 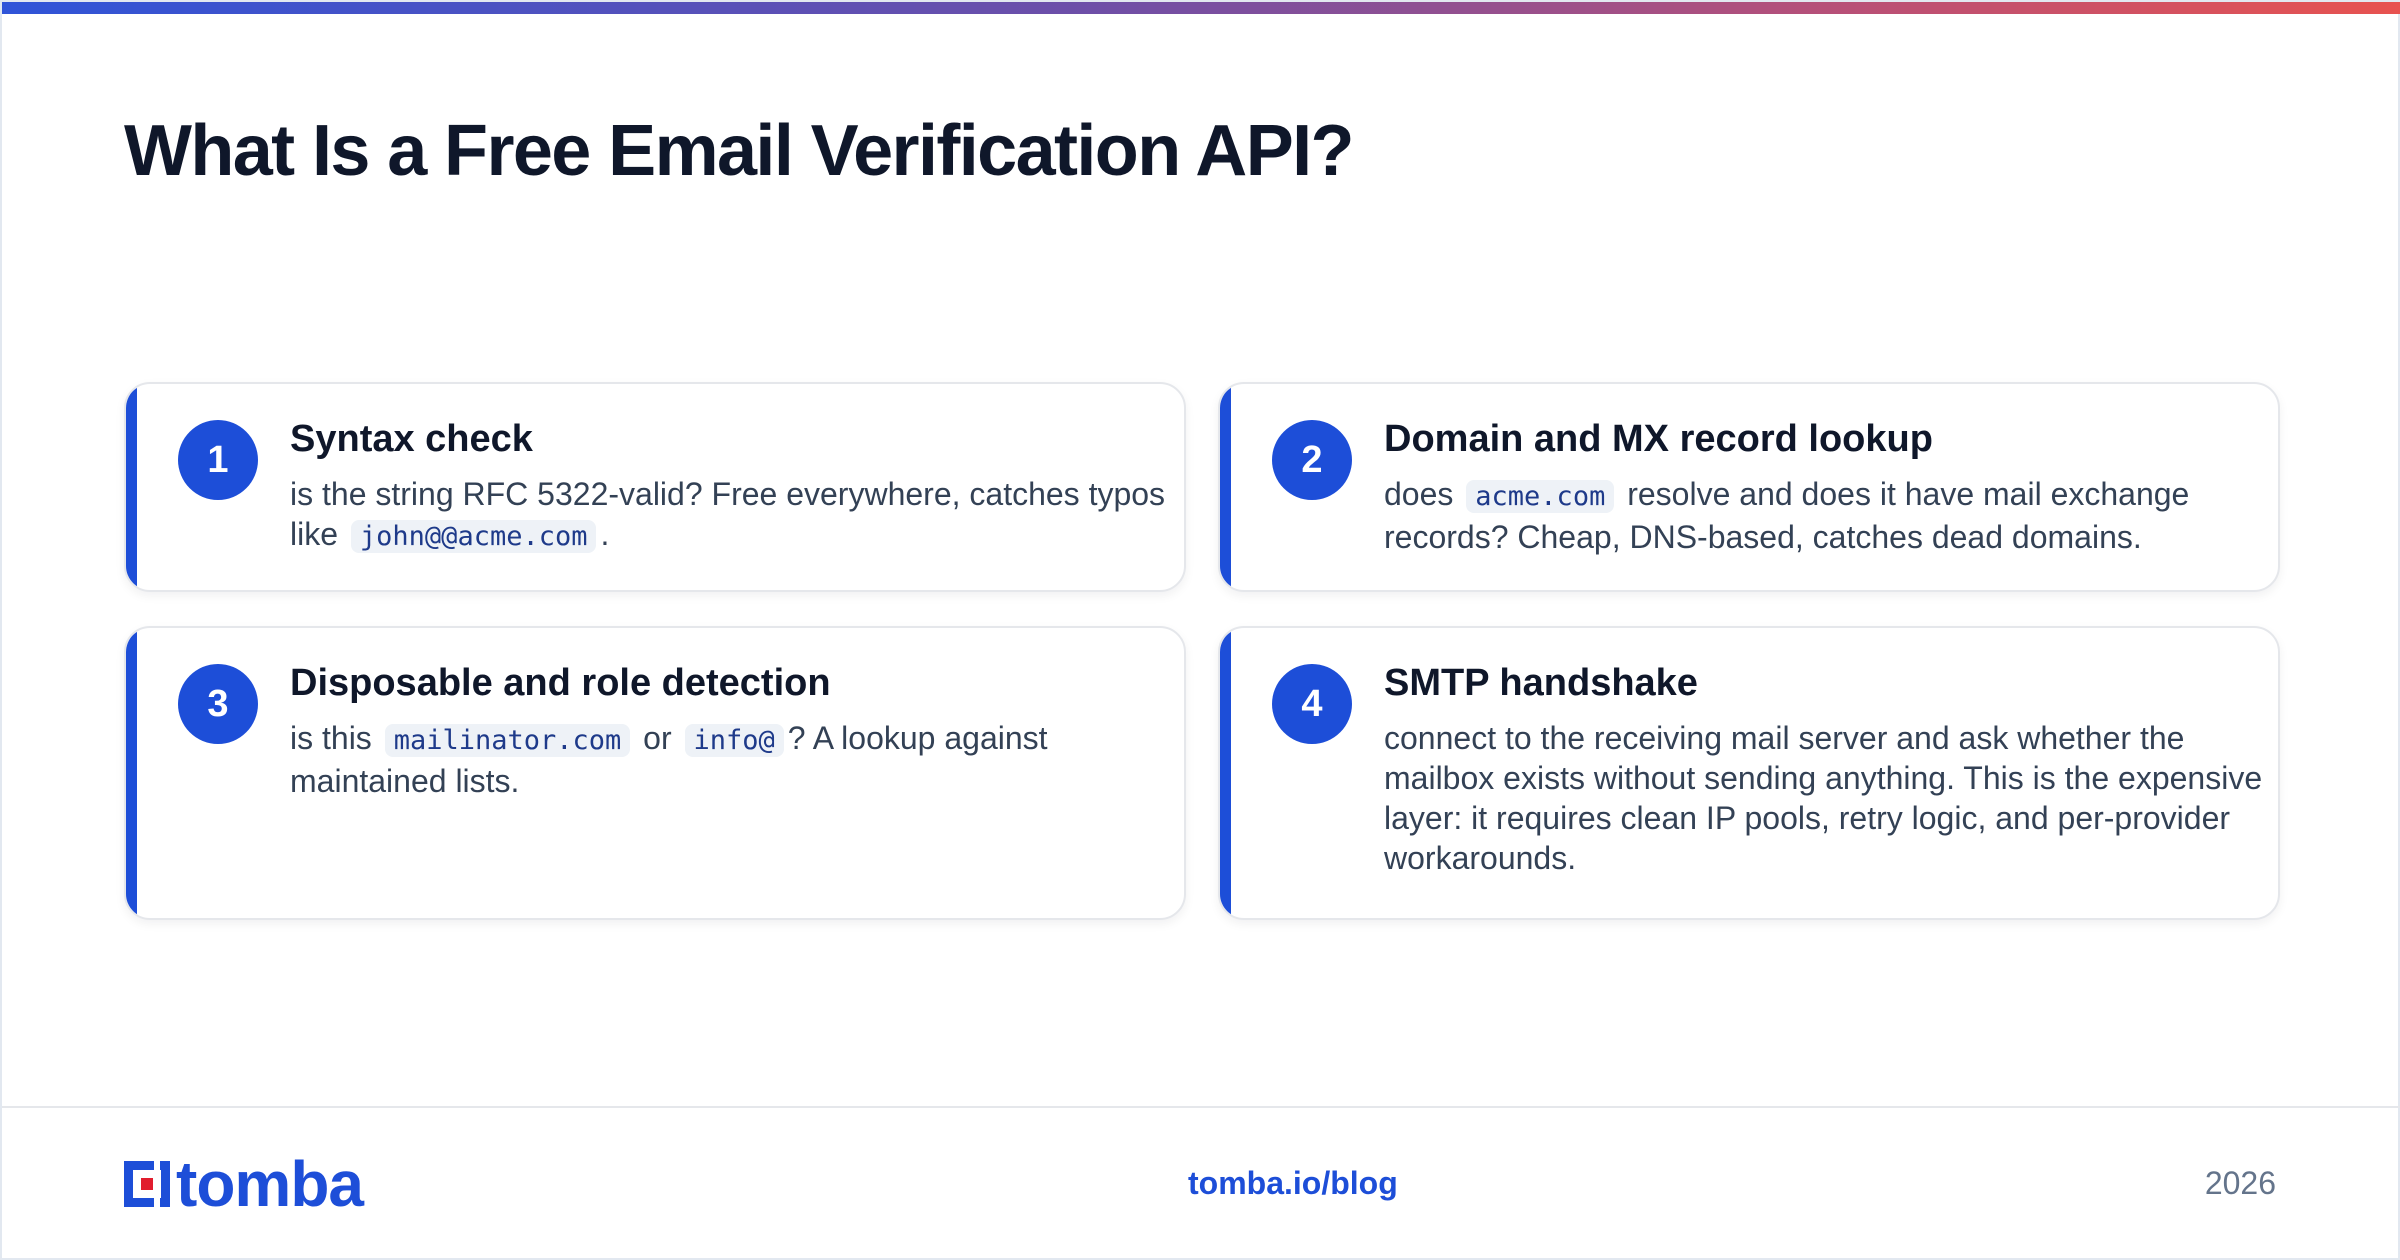 I want to click on tomba-logo: tomba, so click(x=244, y=1184).